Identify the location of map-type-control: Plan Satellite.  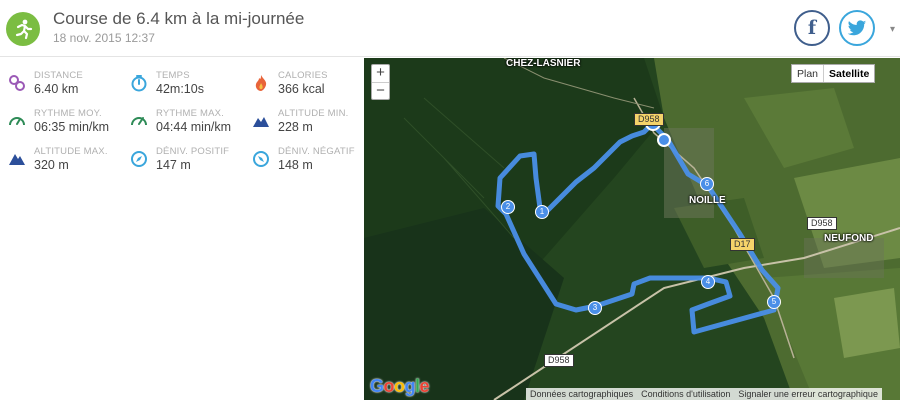
(833, 73).